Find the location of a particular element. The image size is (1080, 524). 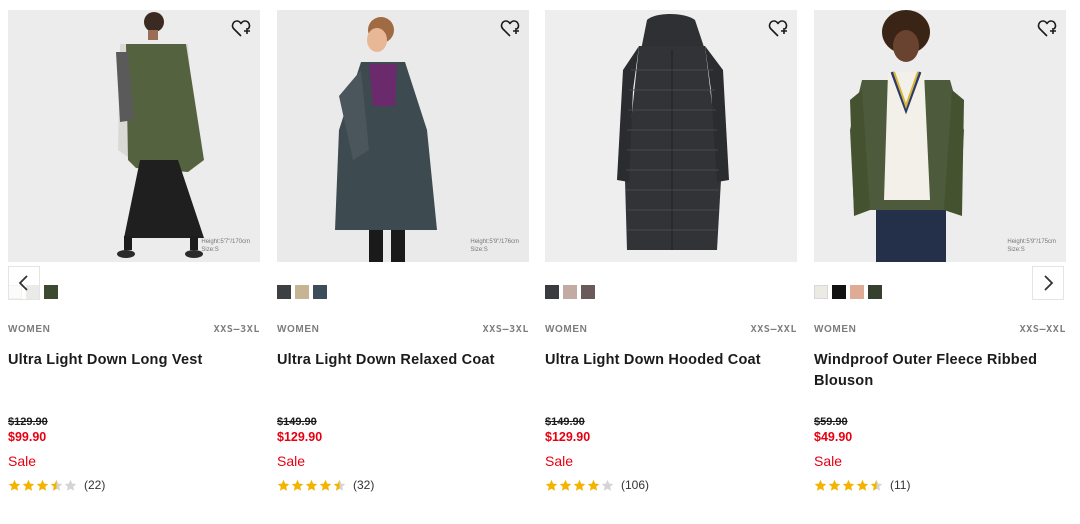

review-count: (11) is located at coordinates (900, 485).